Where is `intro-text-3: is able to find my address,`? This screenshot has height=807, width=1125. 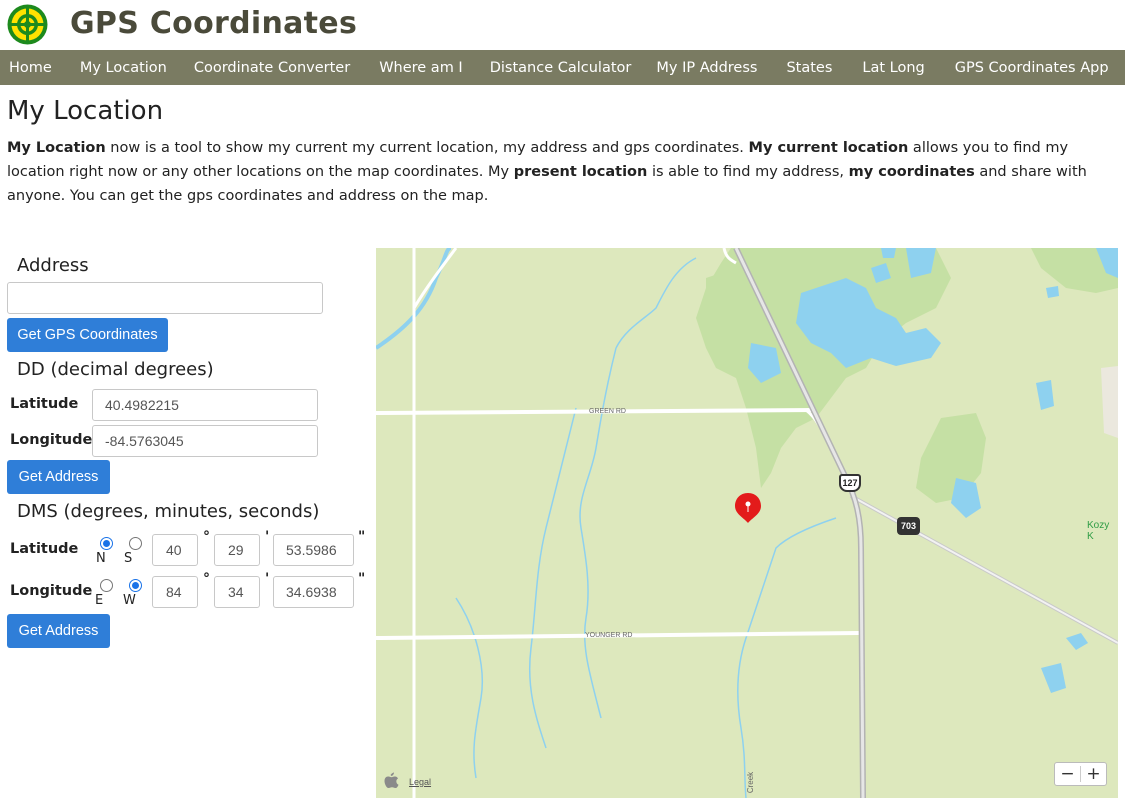 intro-text-3: is able to find my address, is located at coordinates (748, 172).